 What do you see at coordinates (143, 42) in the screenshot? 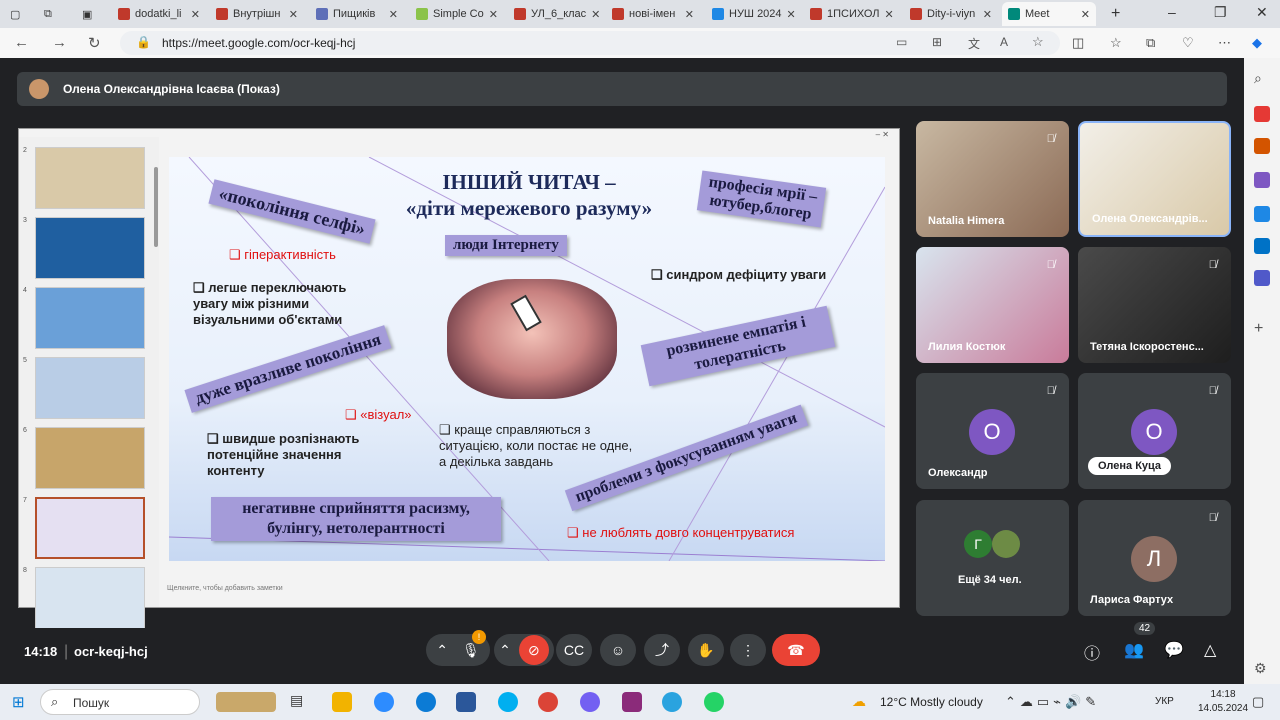
I see `lock-icon: 🔒` at bounding box center [143, 42].